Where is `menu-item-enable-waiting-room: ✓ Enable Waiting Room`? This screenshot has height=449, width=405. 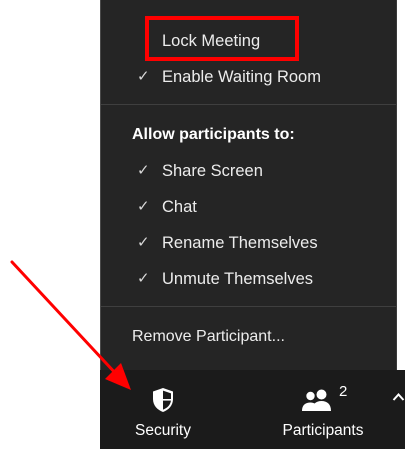 menu-item-enable-waiting-room: ✓ Enable Waiting Room is located at coordinates (248, 77).